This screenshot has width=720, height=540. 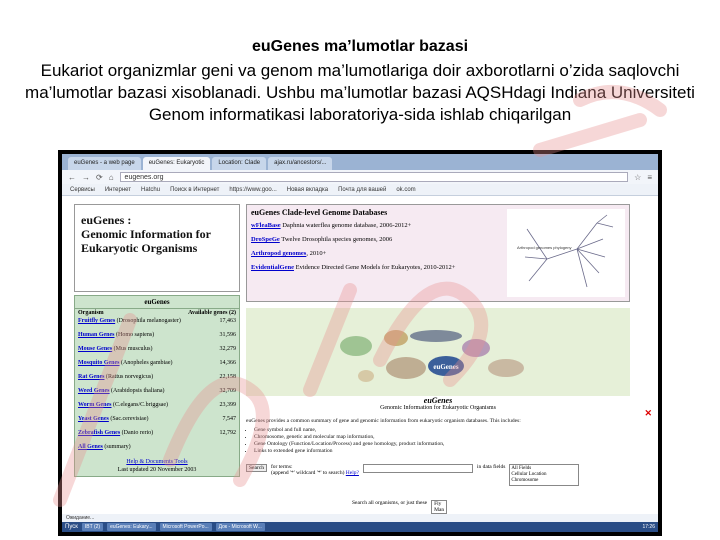 I want to click on bookmark-item: Сервисы, so click(x=82, y=190).